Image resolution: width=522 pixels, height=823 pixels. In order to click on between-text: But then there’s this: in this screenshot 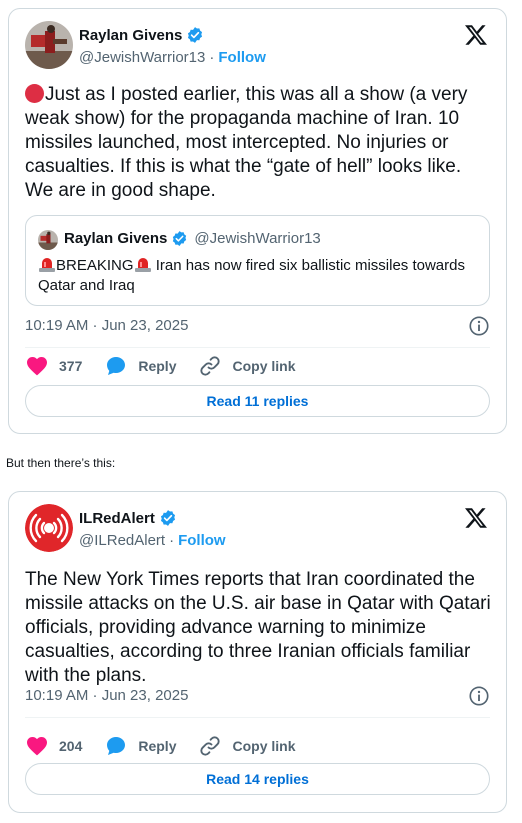, I will do `click(61, 463)`.